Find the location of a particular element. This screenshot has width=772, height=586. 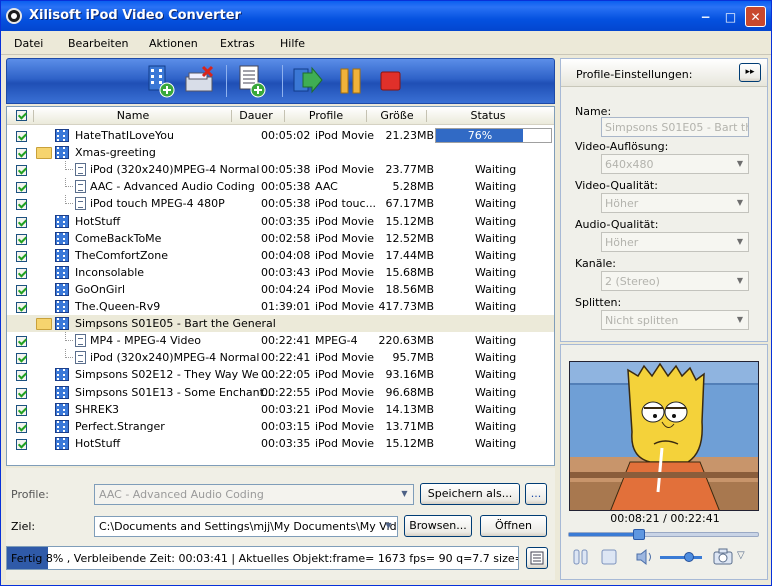

audio-quality-select: Höher ▼ is located at coordinates (675, 242).